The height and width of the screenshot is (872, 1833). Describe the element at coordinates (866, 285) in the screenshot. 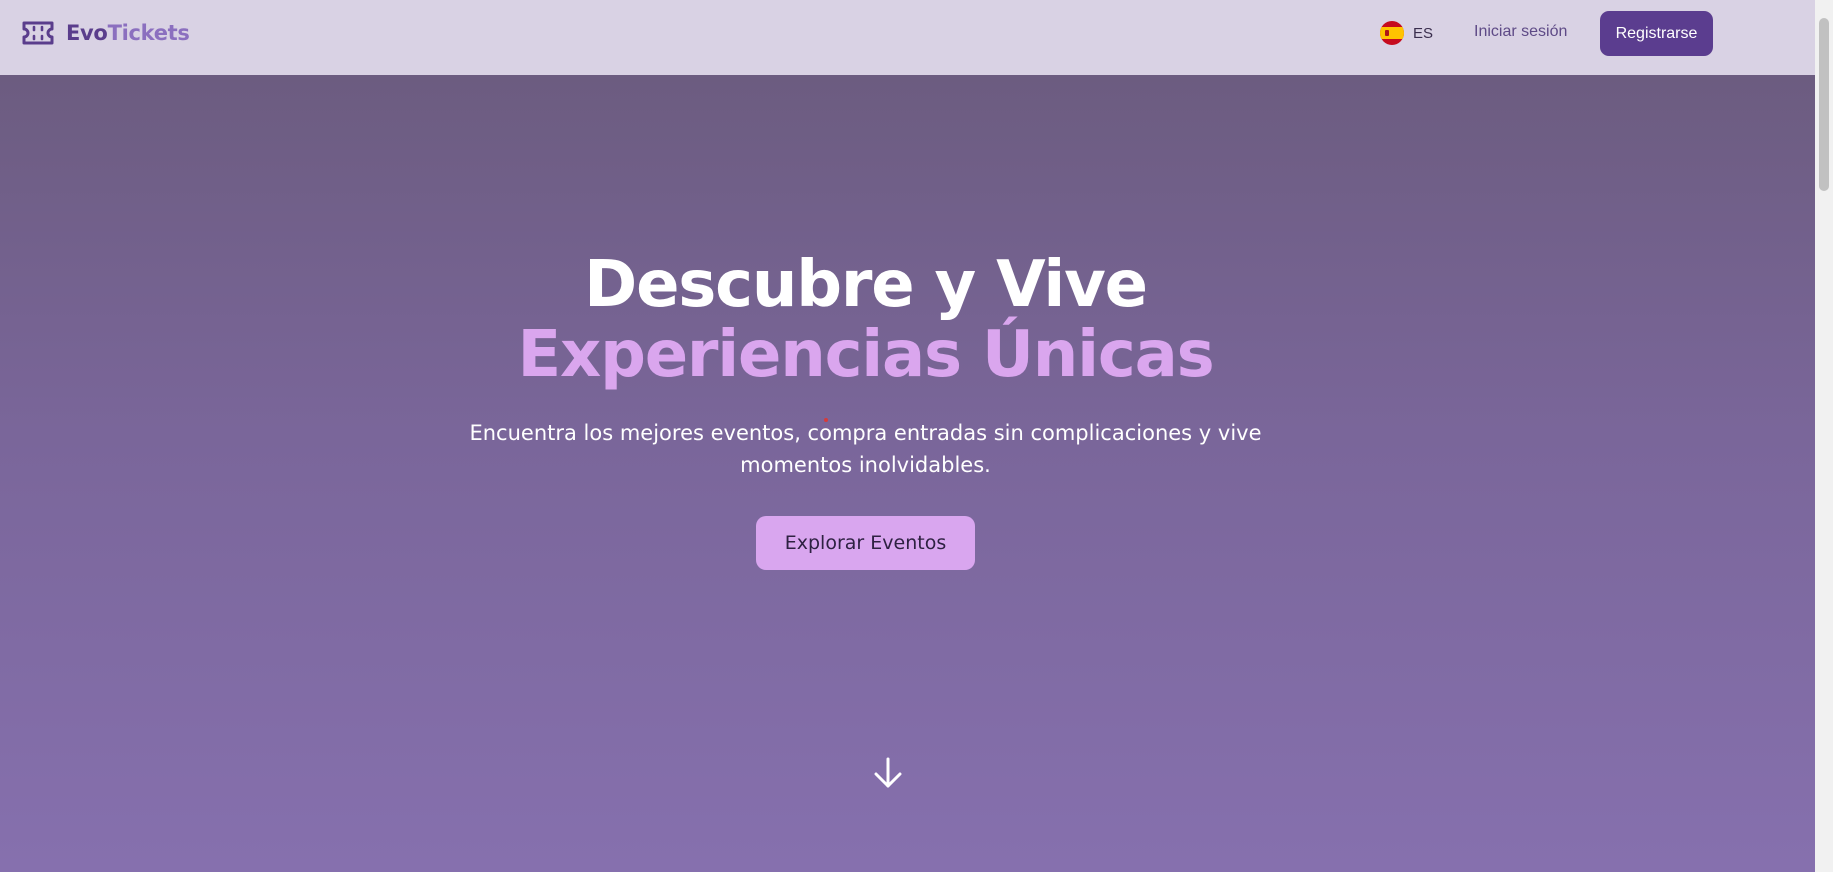

I see `hero-title-line1: Descubre y Vive` at that location.